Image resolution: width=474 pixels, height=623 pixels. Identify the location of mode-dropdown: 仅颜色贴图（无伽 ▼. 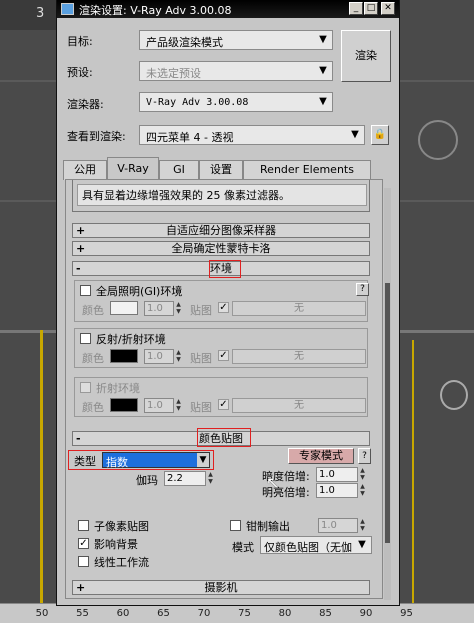
(316, 545).